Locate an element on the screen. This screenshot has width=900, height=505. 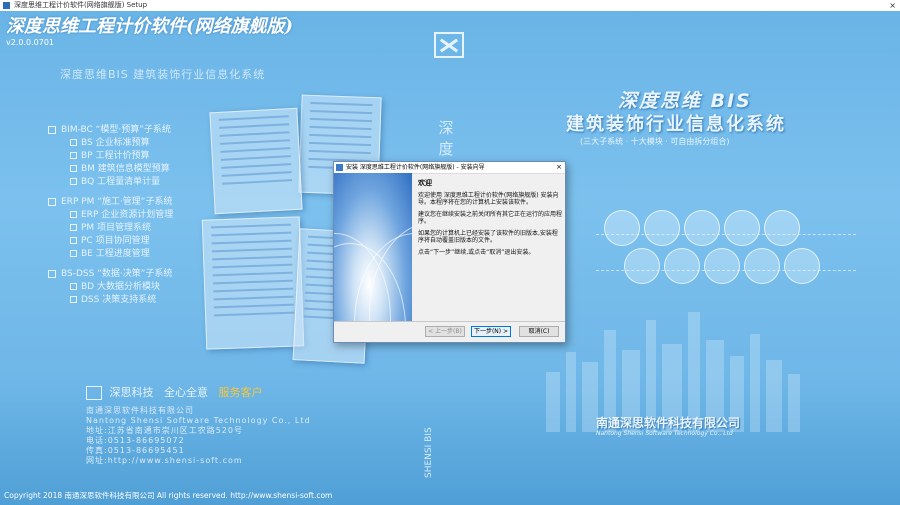
next-button: 下一步(N) > is located at coordinates (491, 331).